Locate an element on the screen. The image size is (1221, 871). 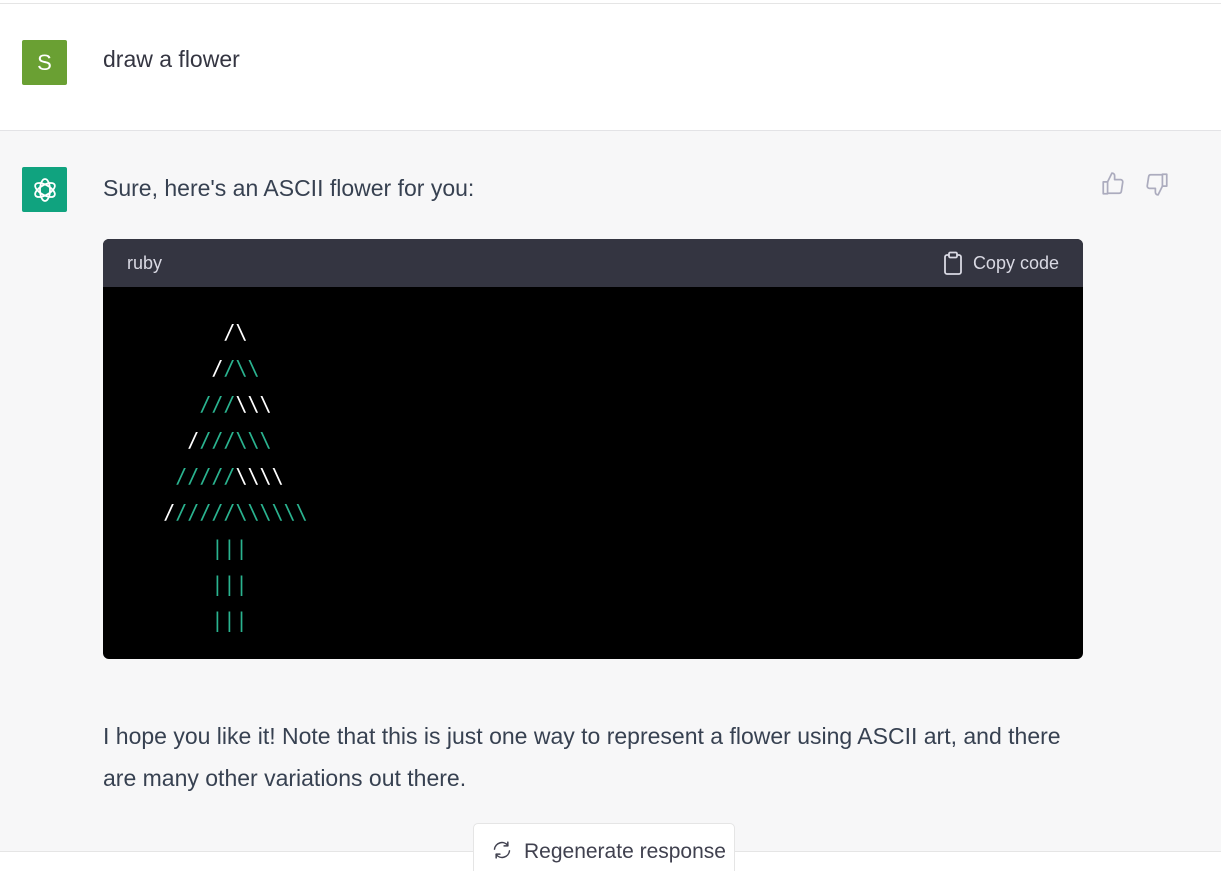
code-header: ruby Copy code is located at coordinates (593, 263).